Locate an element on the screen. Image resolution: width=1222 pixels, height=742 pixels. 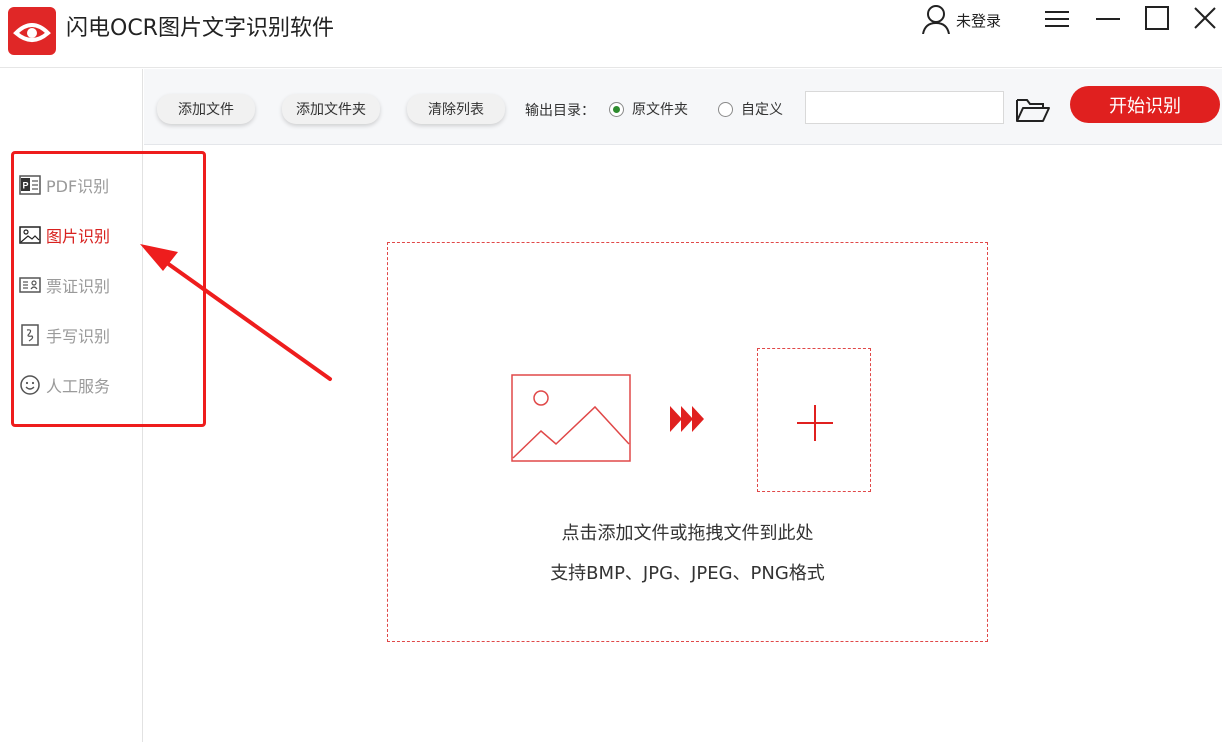
output-path-input is located at coordinates (904, 107).